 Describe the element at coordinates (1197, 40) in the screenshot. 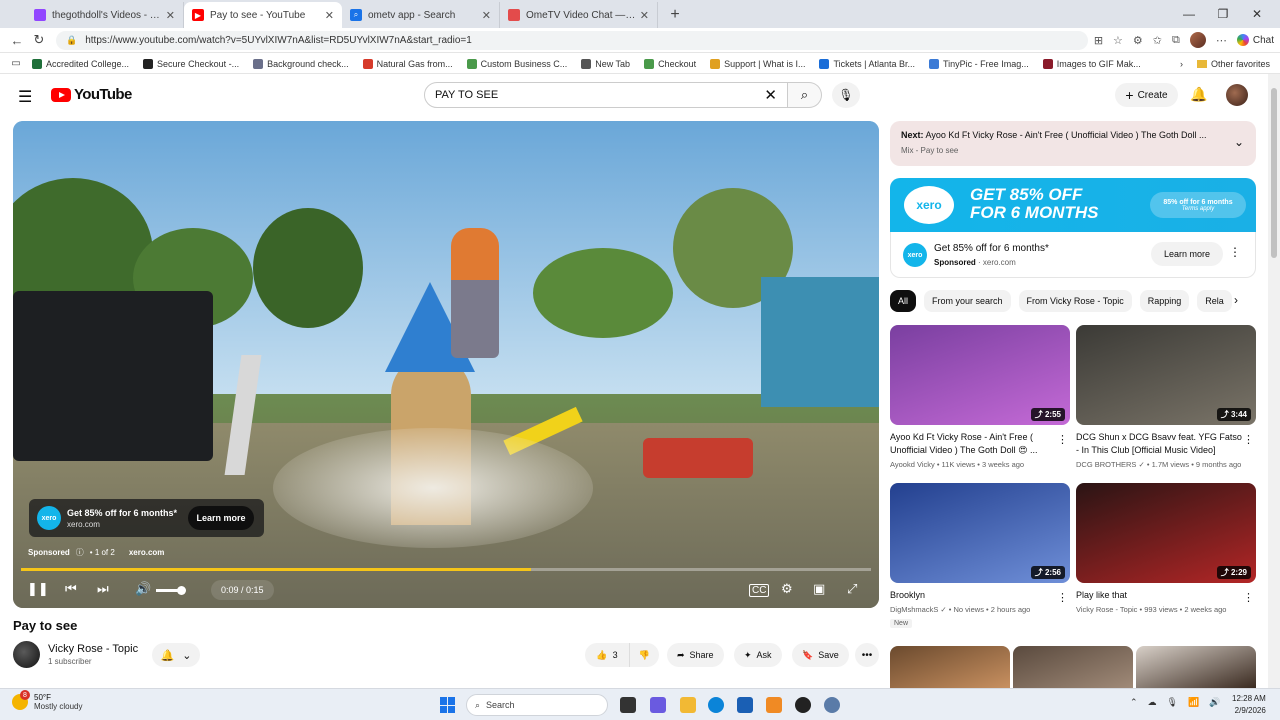

I see `profile-avatar` at that location.